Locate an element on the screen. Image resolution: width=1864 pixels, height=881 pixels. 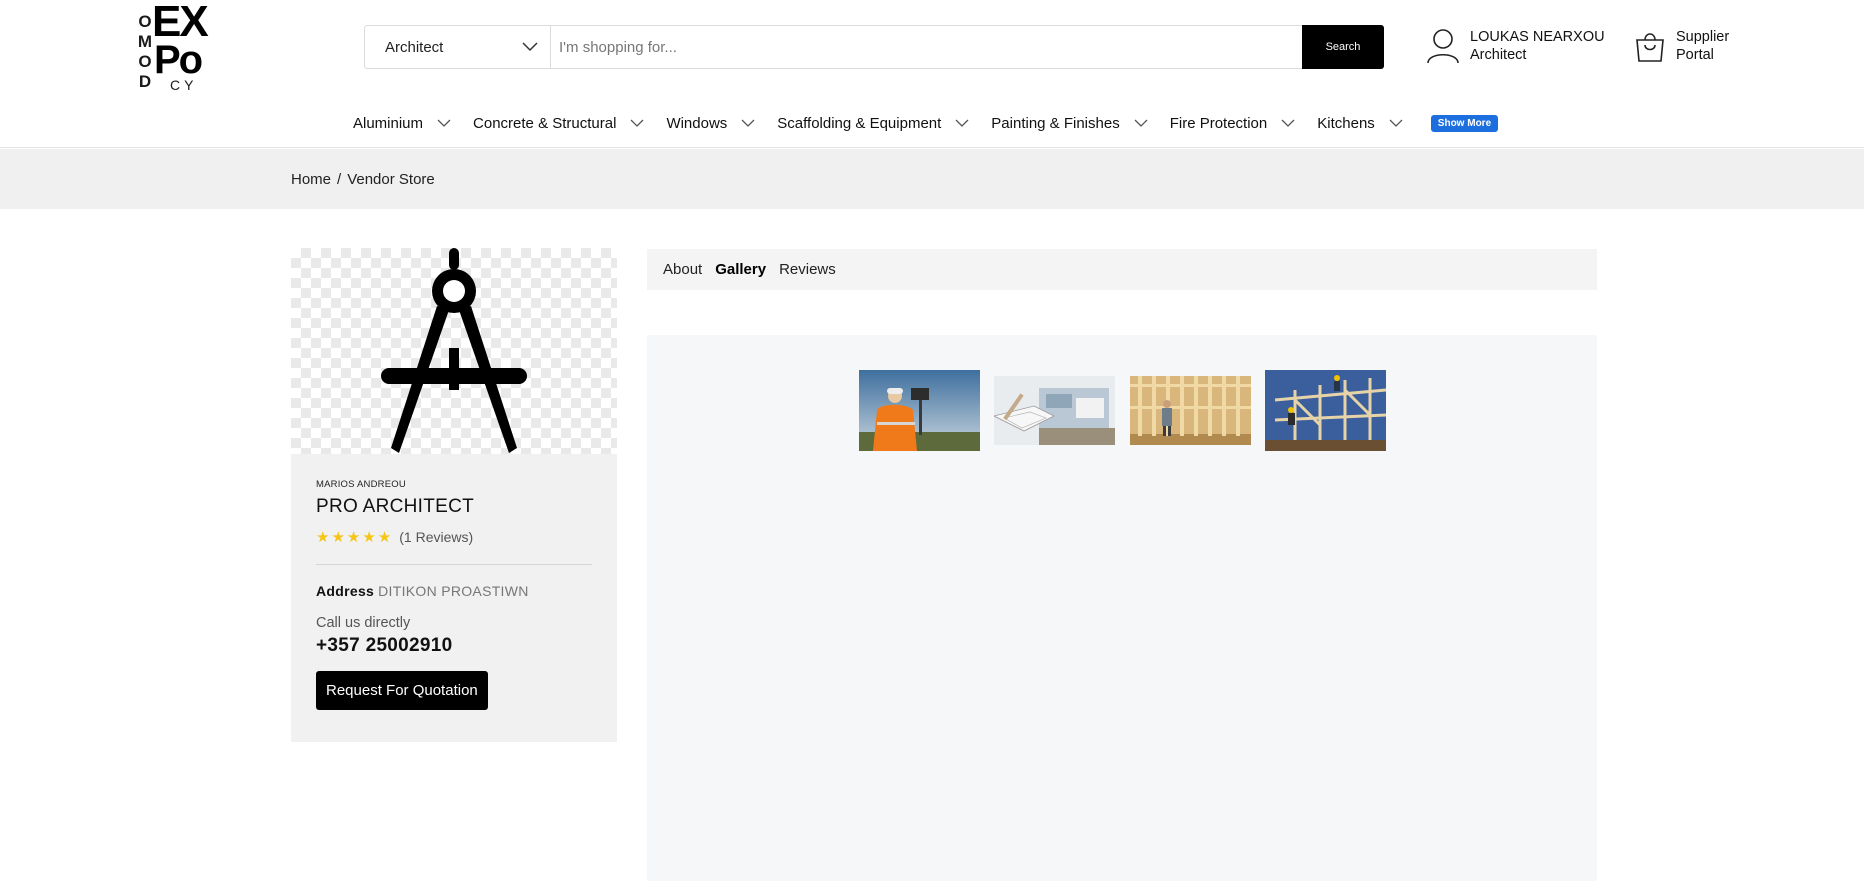
search-bar: Architect Search is located at coordinates (874, 47).